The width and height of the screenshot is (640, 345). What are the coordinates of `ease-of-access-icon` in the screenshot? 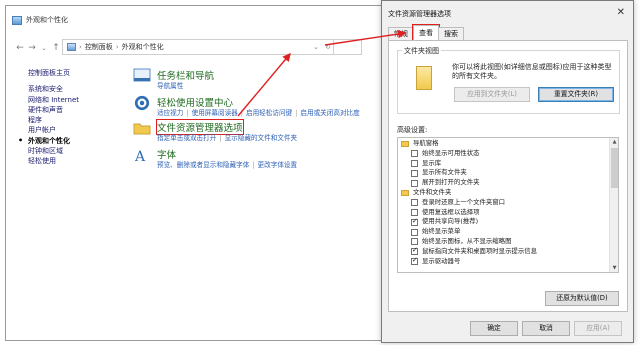 It's located at (142, 103).